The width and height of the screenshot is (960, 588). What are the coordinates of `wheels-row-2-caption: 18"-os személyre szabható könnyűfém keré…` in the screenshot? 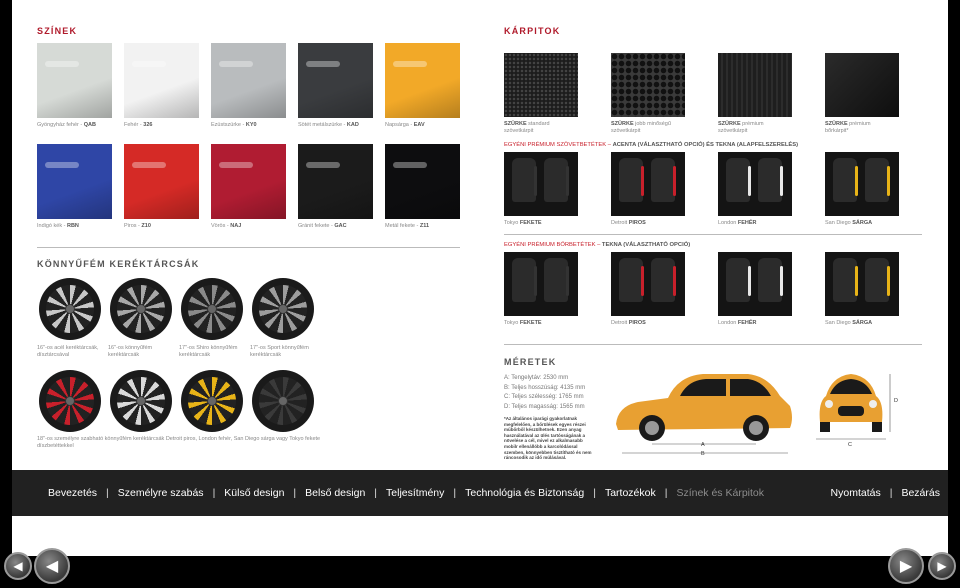 It's located at (179, 442).